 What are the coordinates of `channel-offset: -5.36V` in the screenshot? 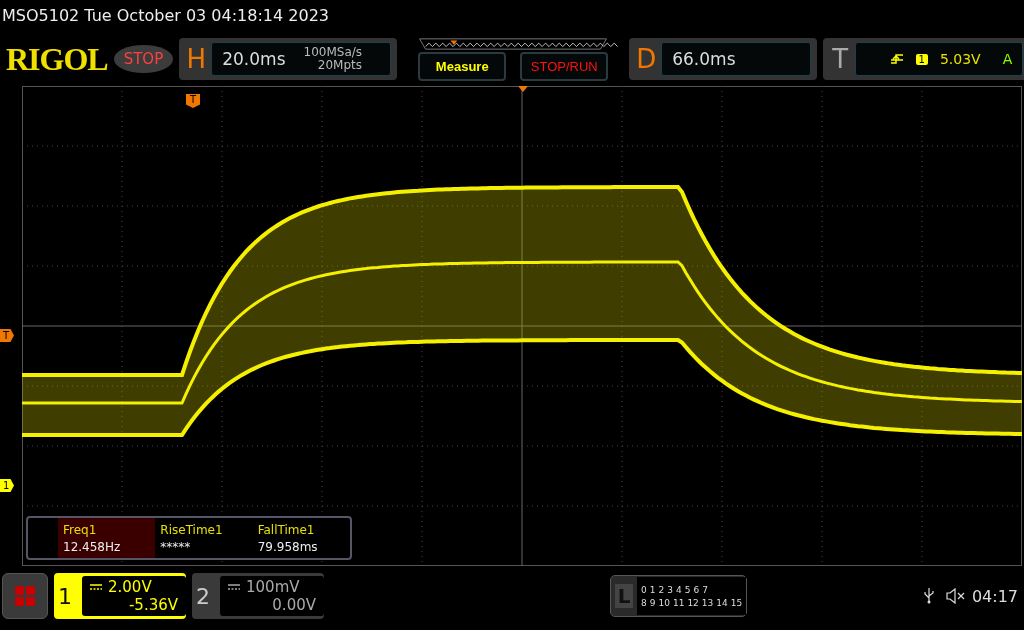 It's located at (153, 605).